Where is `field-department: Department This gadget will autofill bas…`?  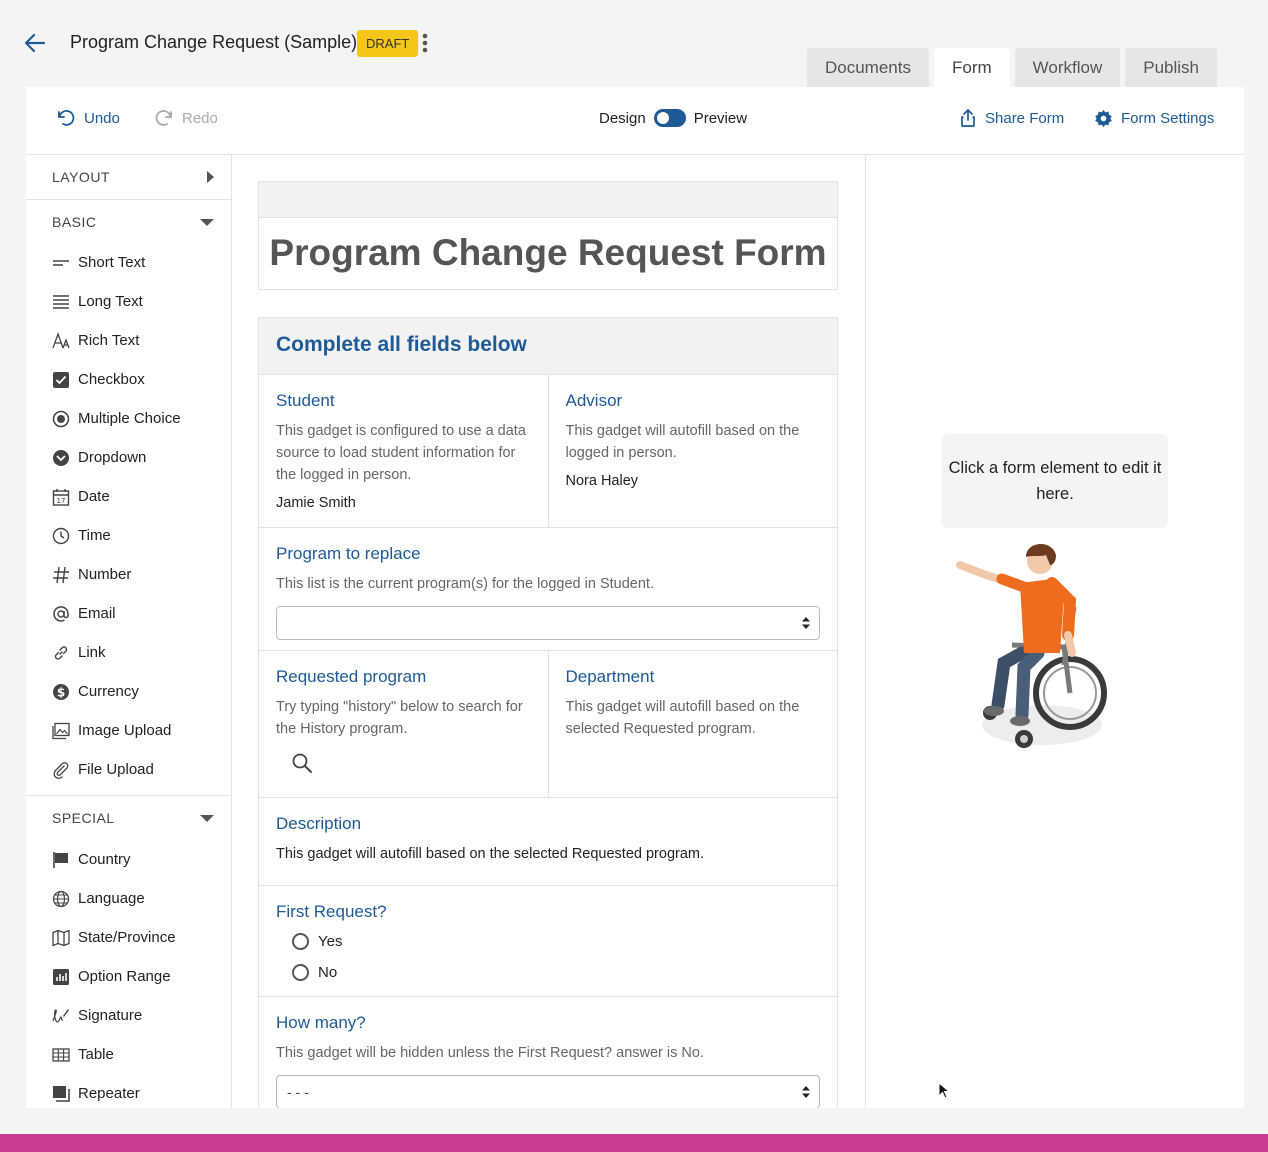 field-department: Department This gadget will autofill bas… is located at coordinates (692, 724).